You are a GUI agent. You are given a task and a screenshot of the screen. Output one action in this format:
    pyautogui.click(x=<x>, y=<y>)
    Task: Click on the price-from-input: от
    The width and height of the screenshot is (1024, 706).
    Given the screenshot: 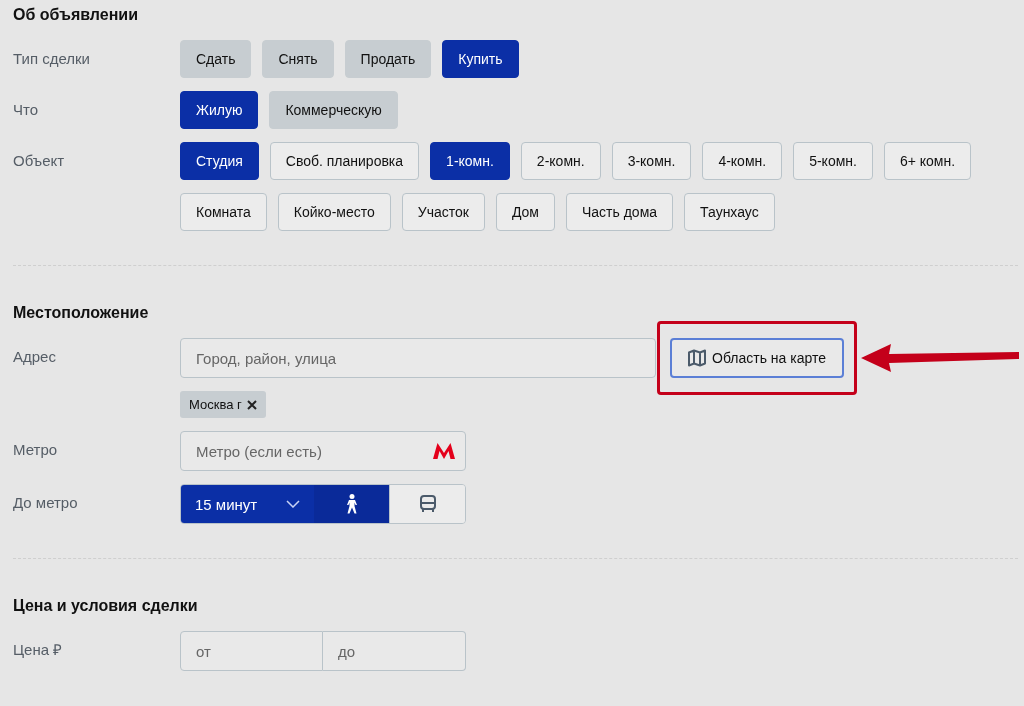 What is the action you would take?
    pyautogui.click(x=251, y=651)
    